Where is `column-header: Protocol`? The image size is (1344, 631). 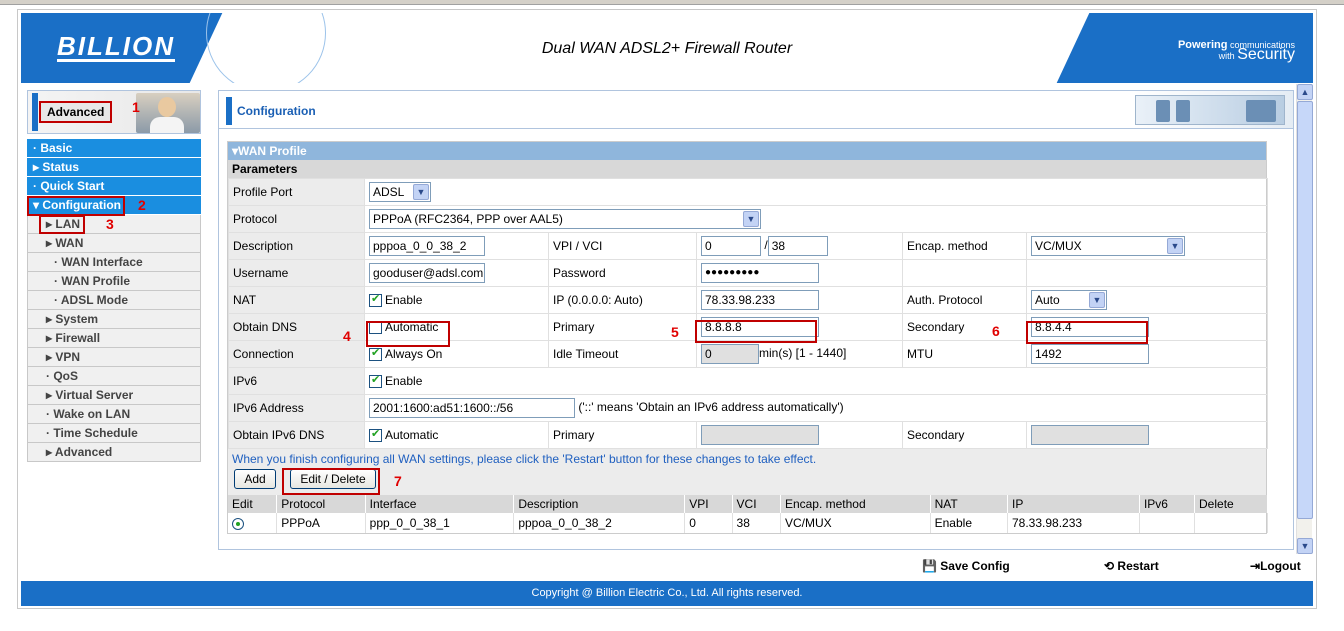 column-header: Protocol is located at coordinates (321, 504).